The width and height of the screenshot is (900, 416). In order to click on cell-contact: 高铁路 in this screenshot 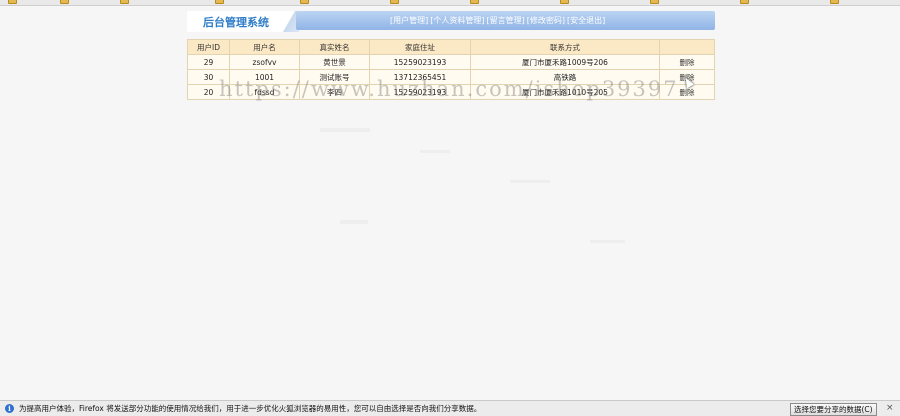, I will do `click(565, 77)`.